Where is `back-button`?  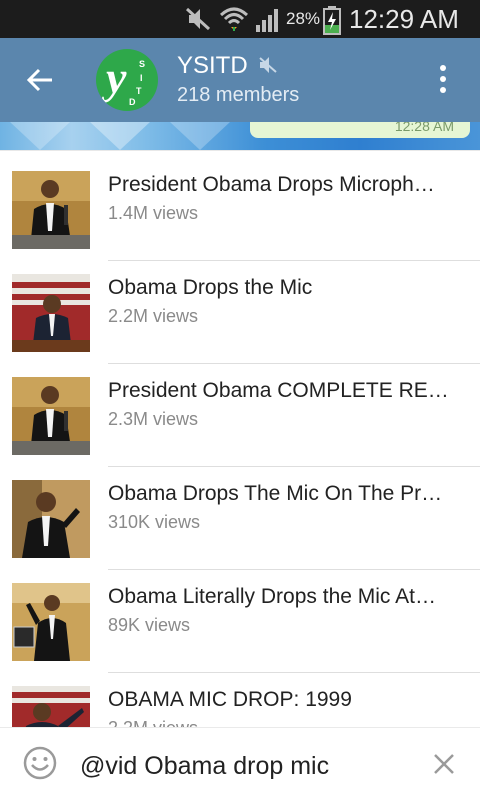
back-button is located at coordinates (40, 80).